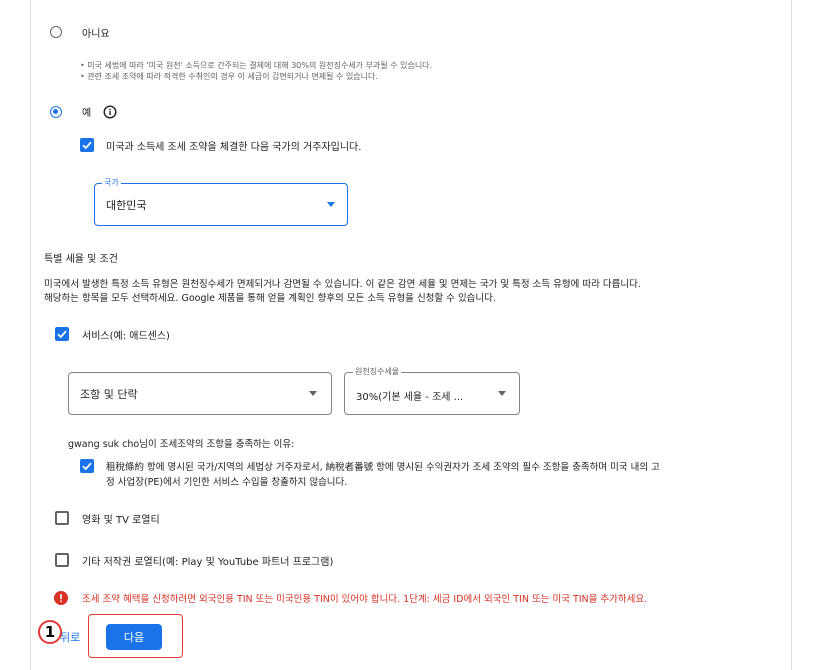 The width and height of the screenshot is (823, 670). What do you see at coordinates (234, 147) in the screenshot?
I see `treaty-checkbox-label: 미국과 소득세 조세 조약을 체결한 다음 국가의 거주자입니다.` at bounding box center [234, 147].